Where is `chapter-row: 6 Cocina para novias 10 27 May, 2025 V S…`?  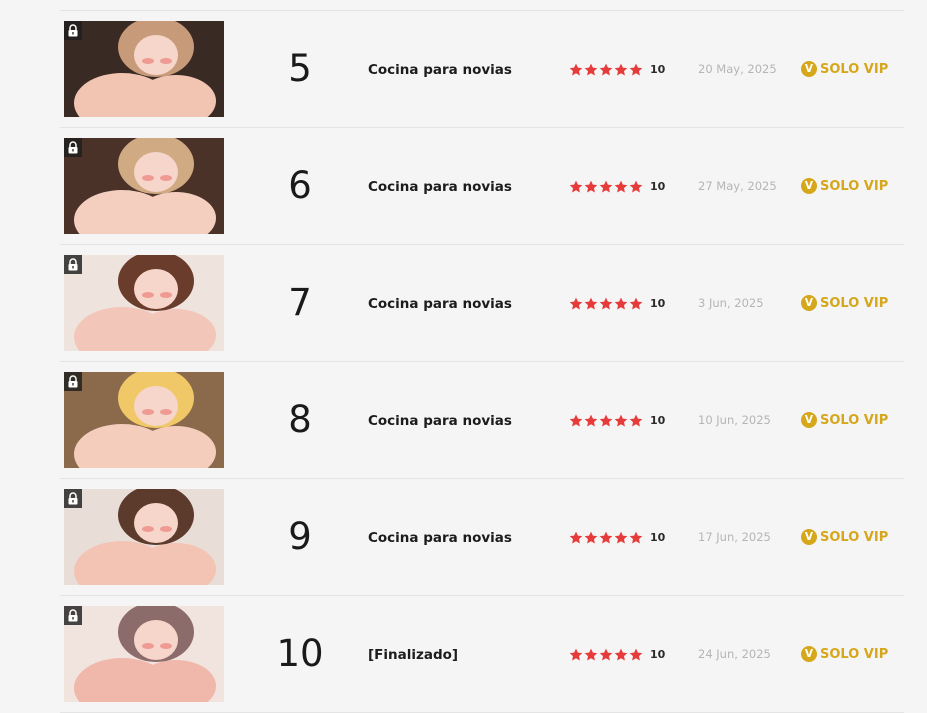 chapter-row: 6 Cocina para novias 10 27 May, 2025 V S… is located at coordinates (482, 186).